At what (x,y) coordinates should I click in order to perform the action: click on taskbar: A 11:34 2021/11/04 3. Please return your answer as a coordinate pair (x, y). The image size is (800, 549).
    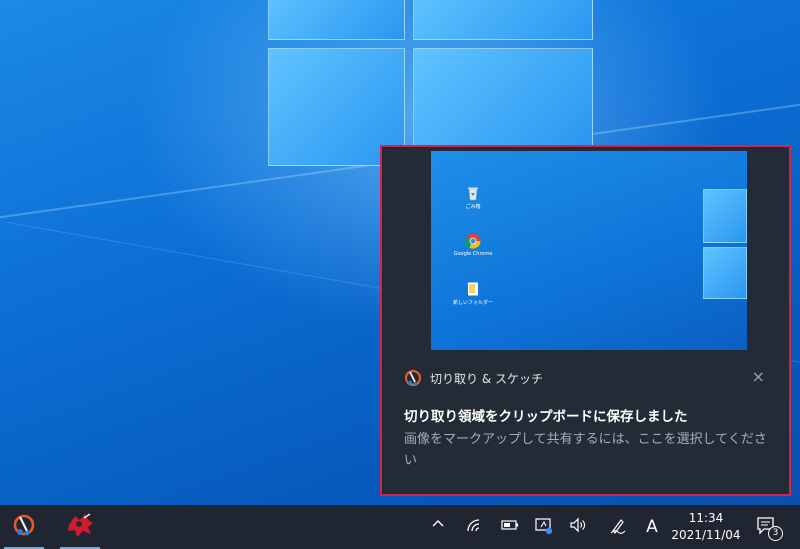
    Looking at the image, I should click on (400, 527).